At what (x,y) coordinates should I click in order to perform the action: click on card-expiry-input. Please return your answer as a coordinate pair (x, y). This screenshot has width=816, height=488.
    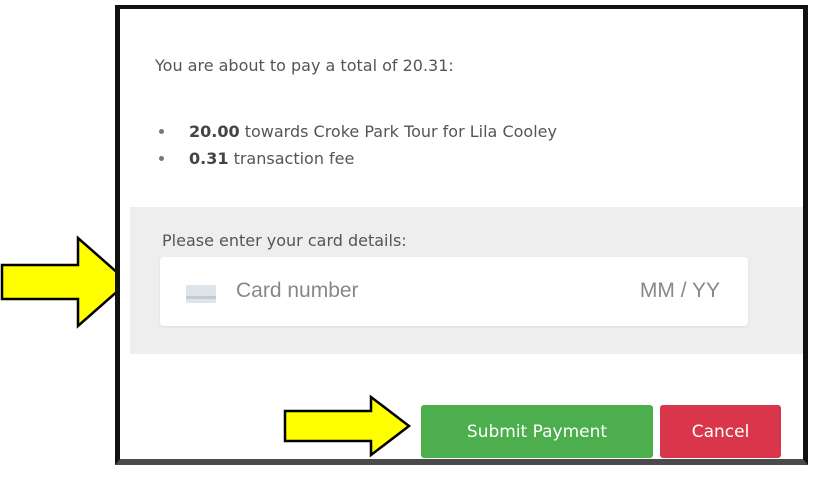
    Looking at the image, I should click on (665, 291).